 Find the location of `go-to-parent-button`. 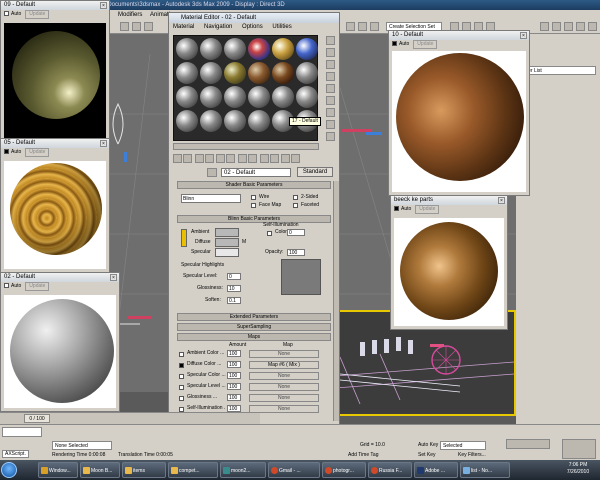

go-to-parent-button is located at coordinates (286, 158).